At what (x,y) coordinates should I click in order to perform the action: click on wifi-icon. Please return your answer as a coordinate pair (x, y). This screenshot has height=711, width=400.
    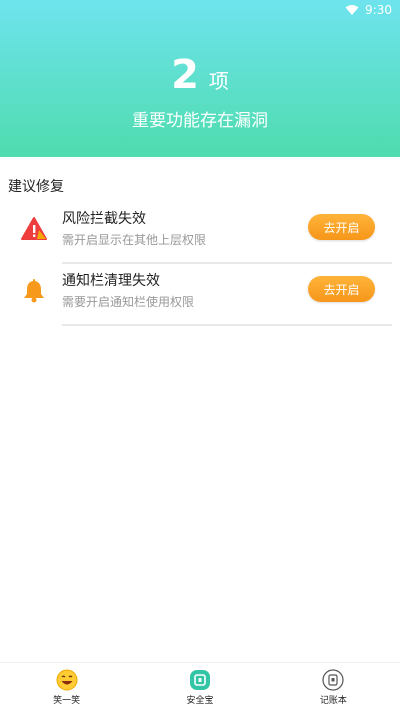
    Looking at the image, I should click on (352, 10).